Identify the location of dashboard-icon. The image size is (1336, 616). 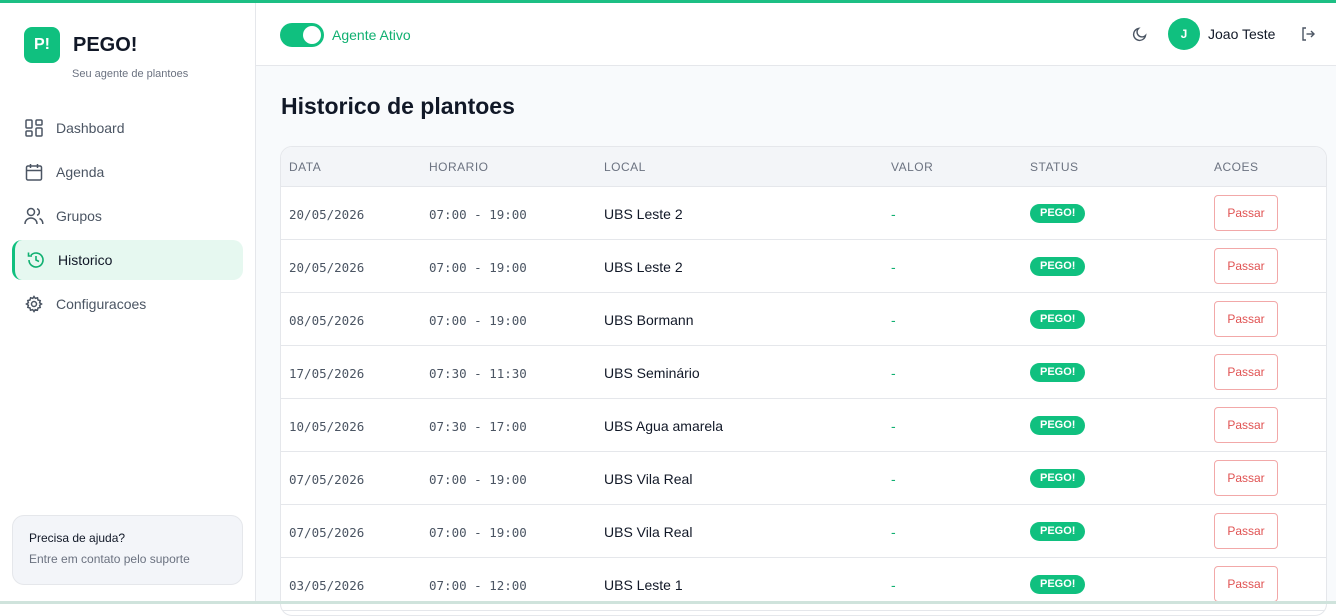
(34, 128).